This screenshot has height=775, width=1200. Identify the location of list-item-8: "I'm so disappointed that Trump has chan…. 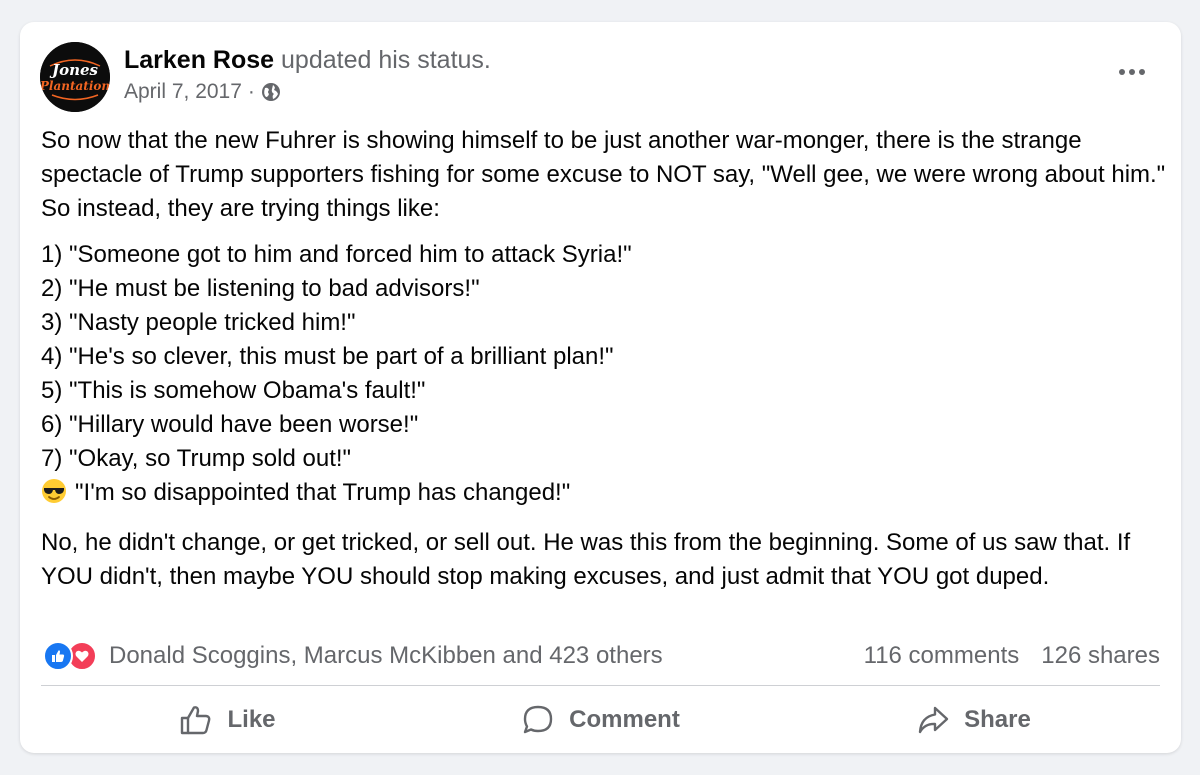
(603, 495).